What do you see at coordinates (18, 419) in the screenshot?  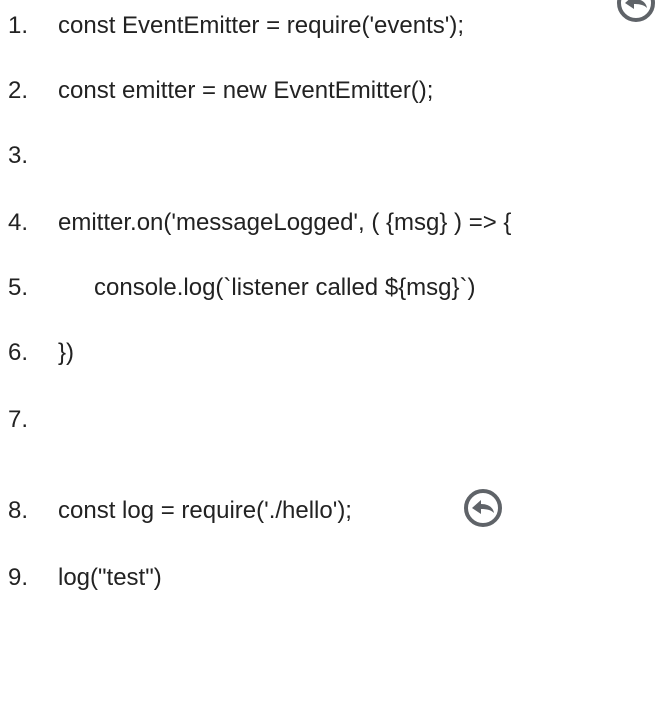 I see `line-number-7: 7.` at bounding box center [18, 419].